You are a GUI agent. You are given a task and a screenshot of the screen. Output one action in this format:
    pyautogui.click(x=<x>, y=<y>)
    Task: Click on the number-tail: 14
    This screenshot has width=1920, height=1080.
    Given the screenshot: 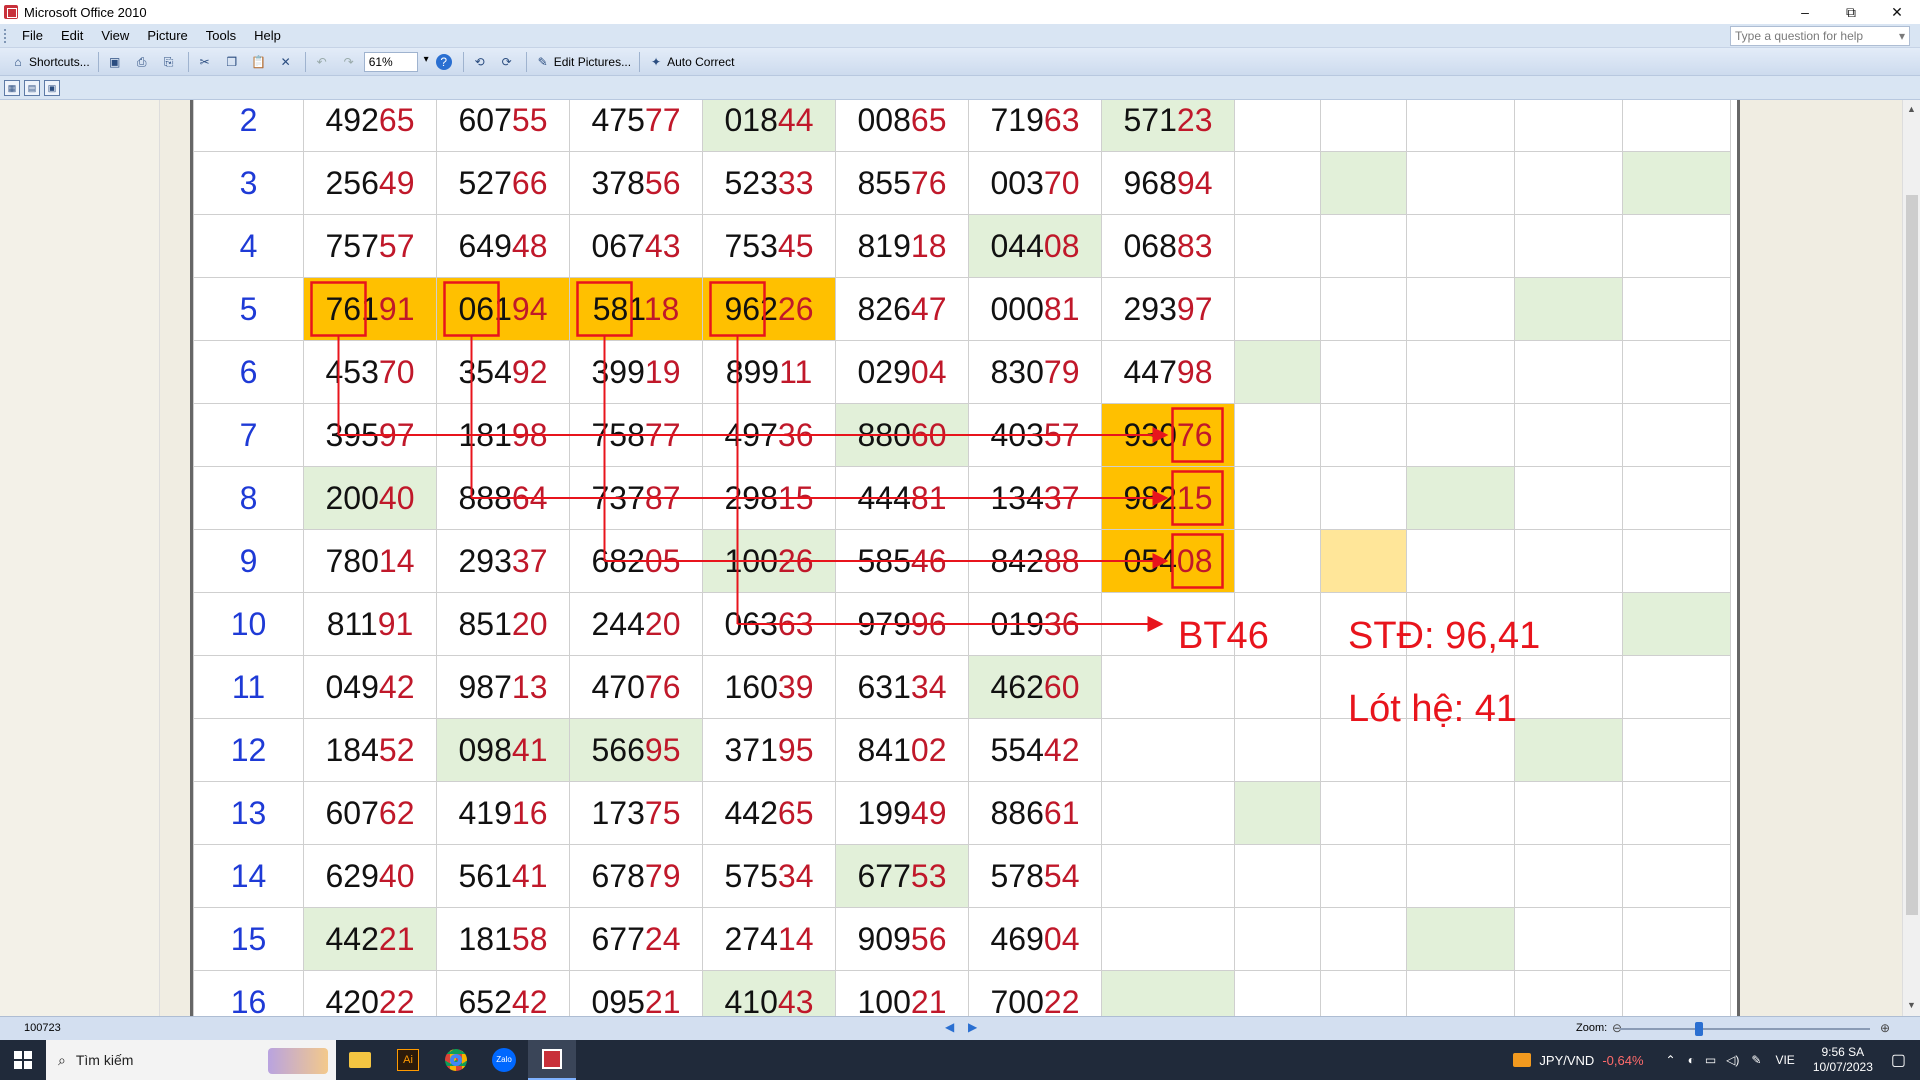 What is the action you would take?
    pyautogui.click(x=795, y=938)
    